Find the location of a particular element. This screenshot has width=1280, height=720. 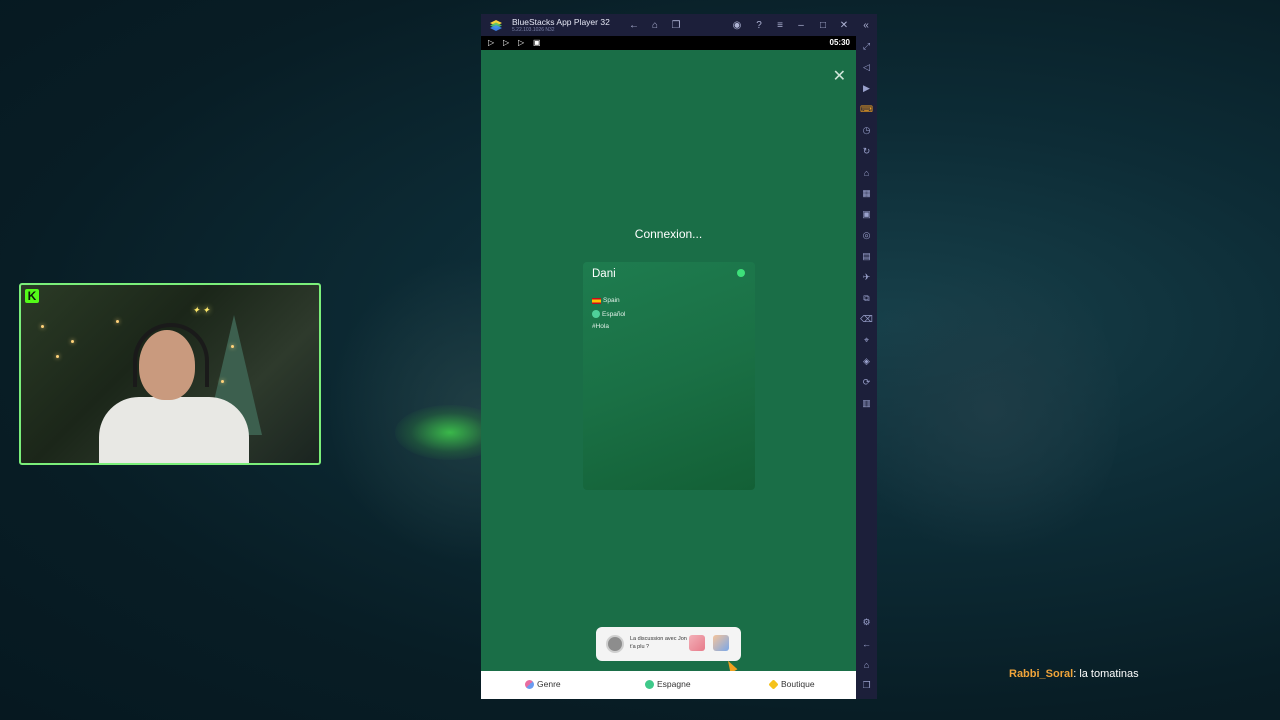

profile-tag: #Hola is located at coordinates (600, 326).